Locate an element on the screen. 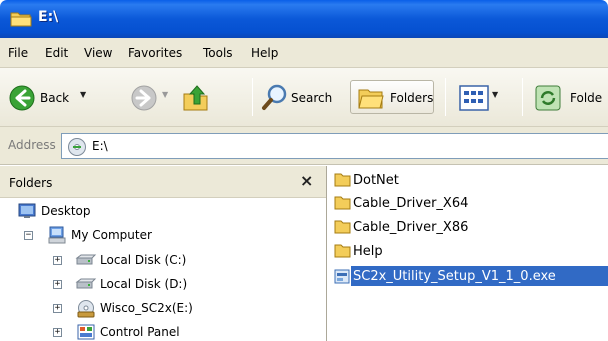  tree-item-label: Desktop is located at coordinates (66, 211).